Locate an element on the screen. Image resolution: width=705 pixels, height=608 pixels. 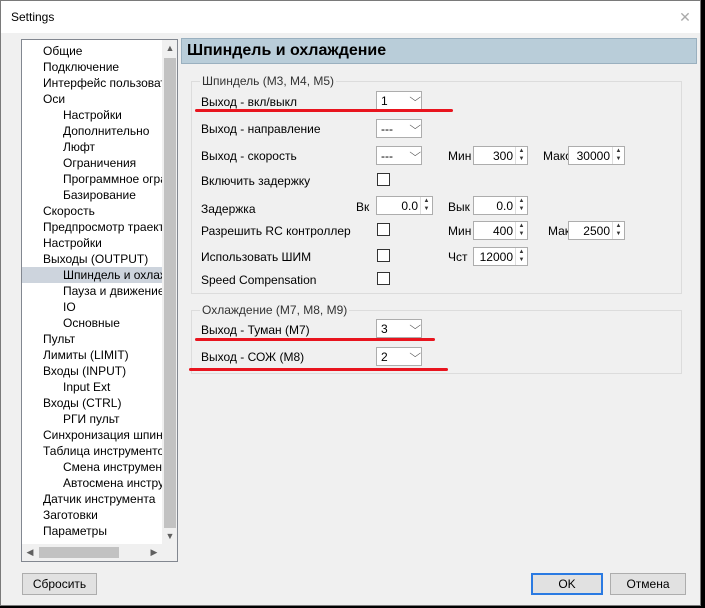
tree-item: Заготовки is located at coordinates (70, 515).